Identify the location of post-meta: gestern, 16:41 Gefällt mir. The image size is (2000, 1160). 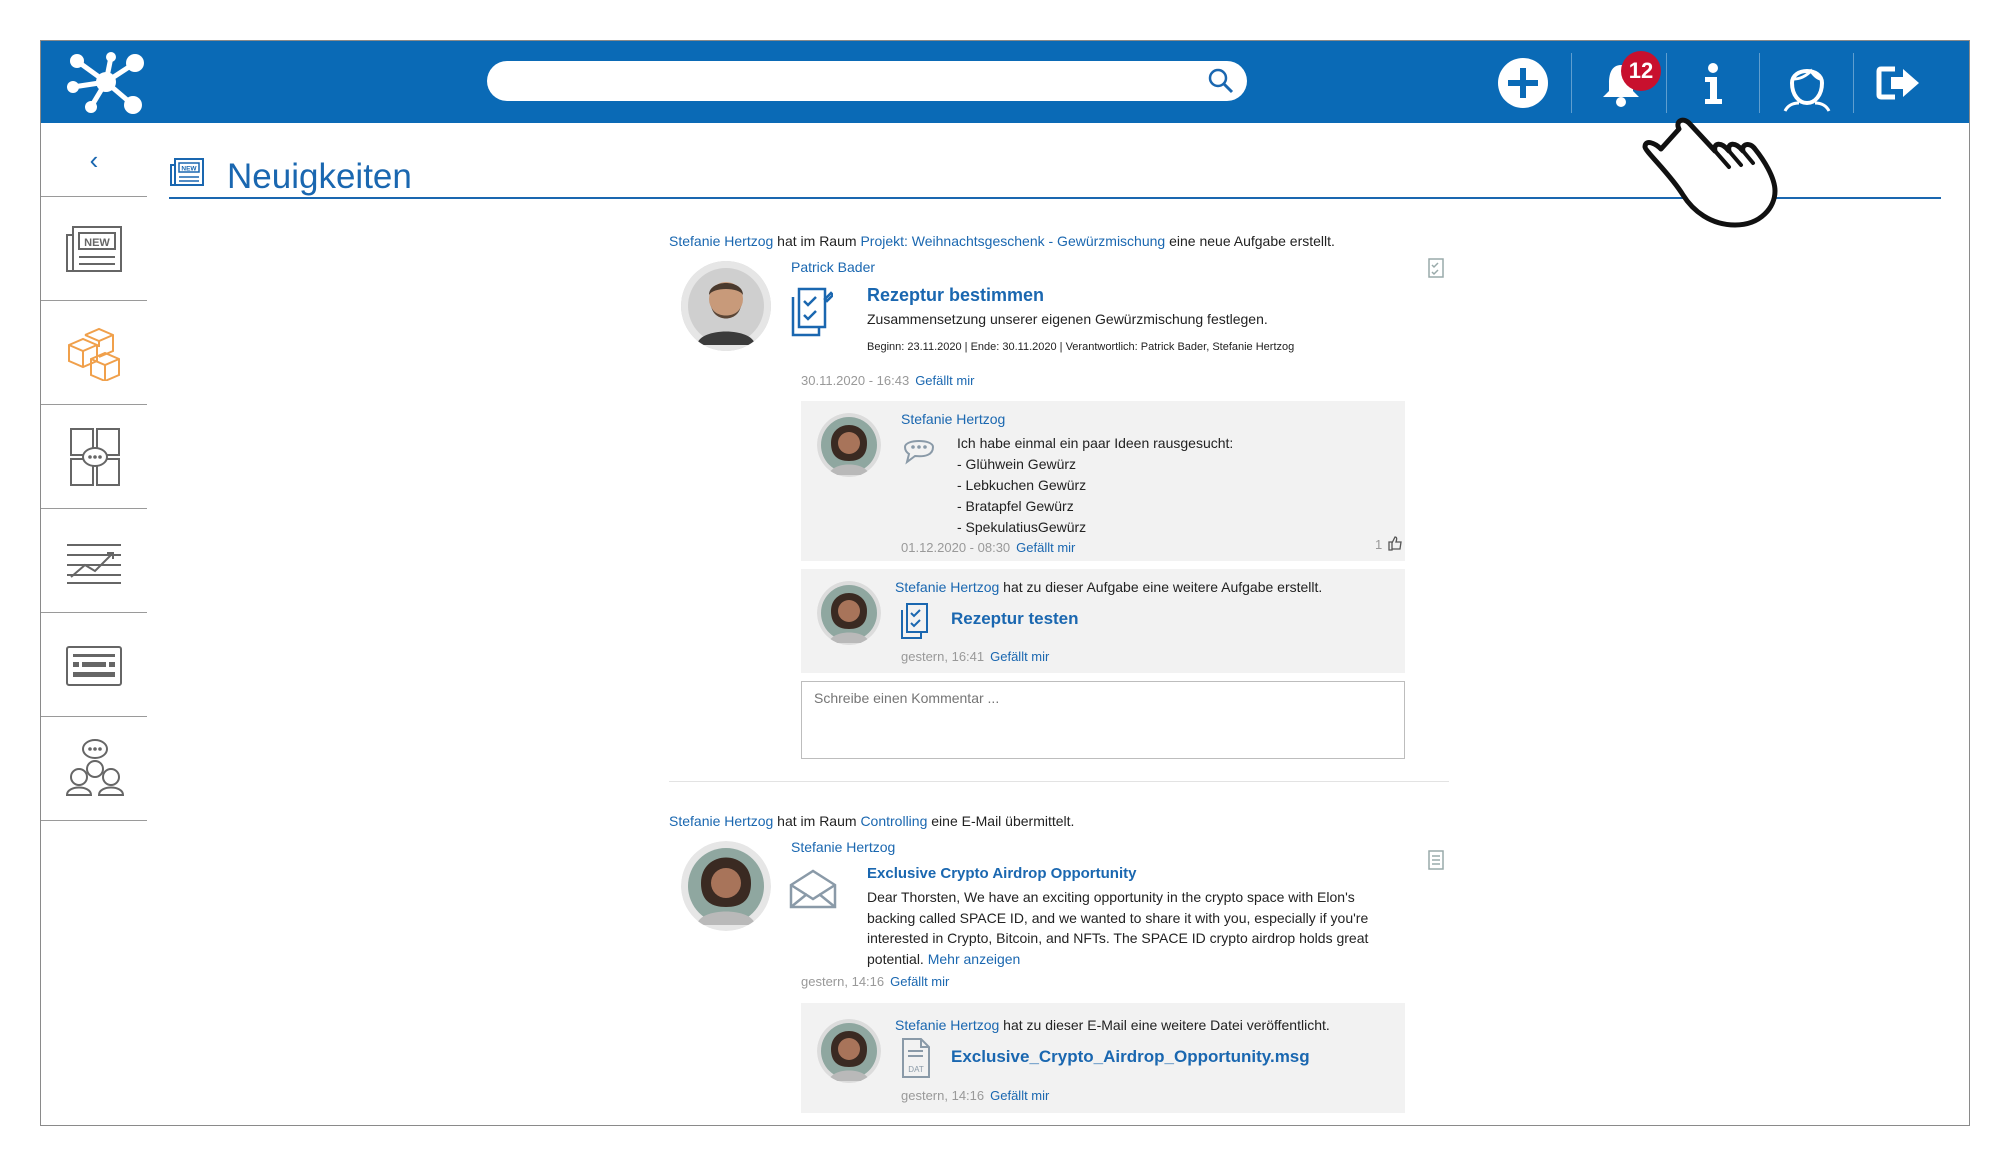
(975, 656).